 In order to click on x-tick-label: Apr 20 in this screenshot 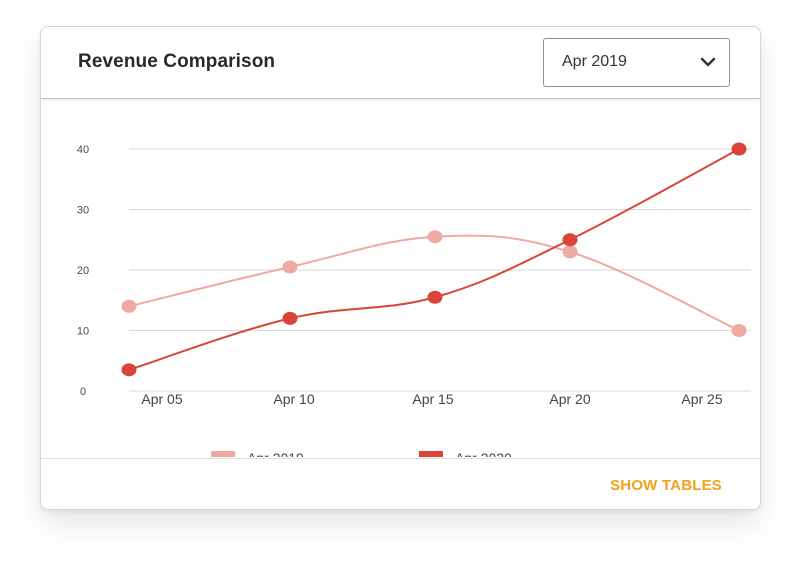, I will do `click(569, 399)`.